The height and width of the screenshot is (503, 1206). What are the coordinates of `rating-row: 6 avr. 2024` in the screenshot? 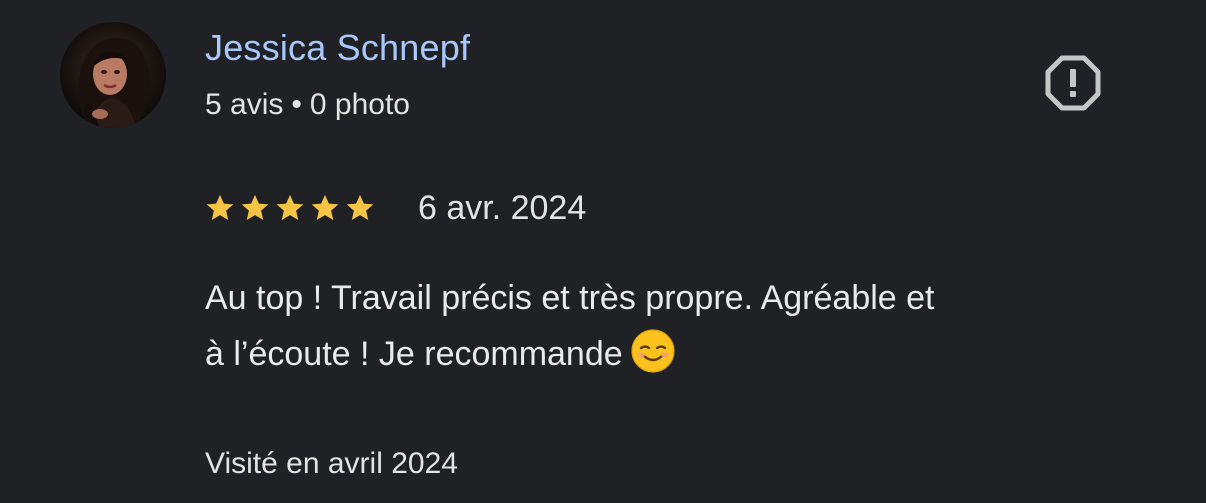 It's located at (395, 208).